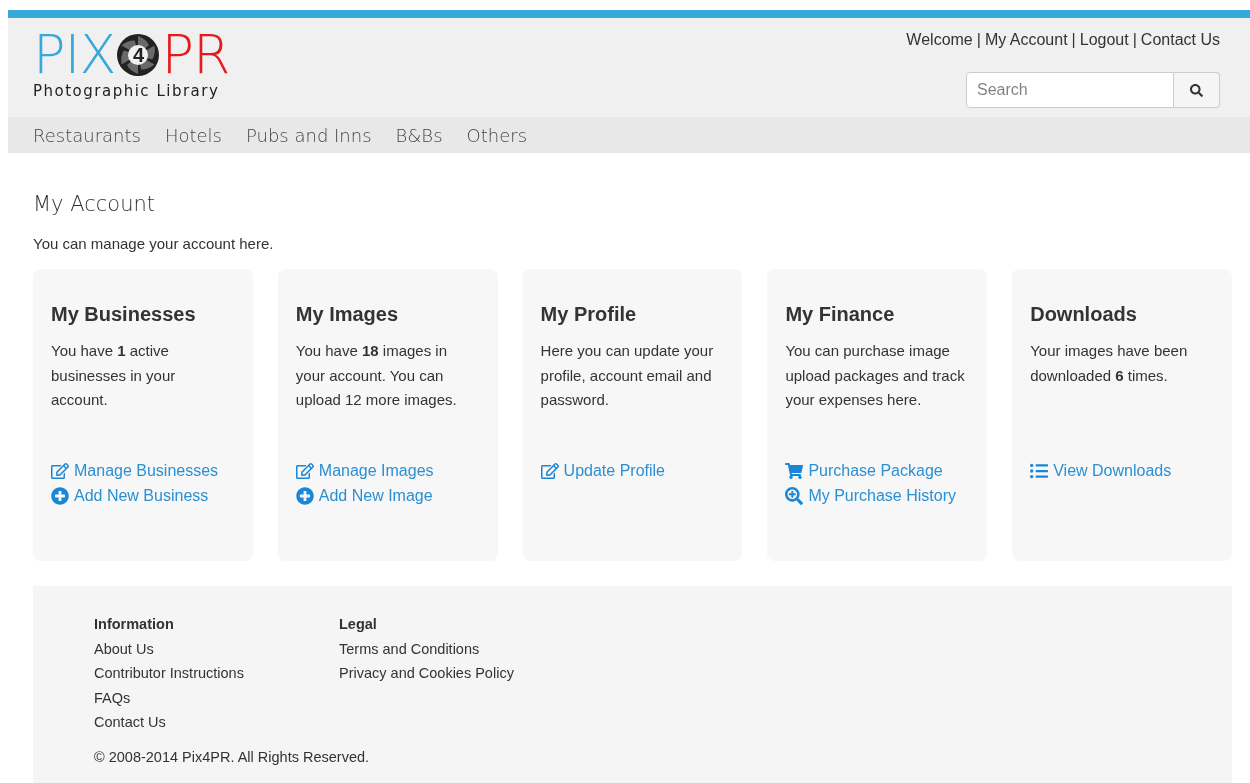  Describe the element at coordinates (1039, 471) in the screenshot. I see `list-icon` at that location.